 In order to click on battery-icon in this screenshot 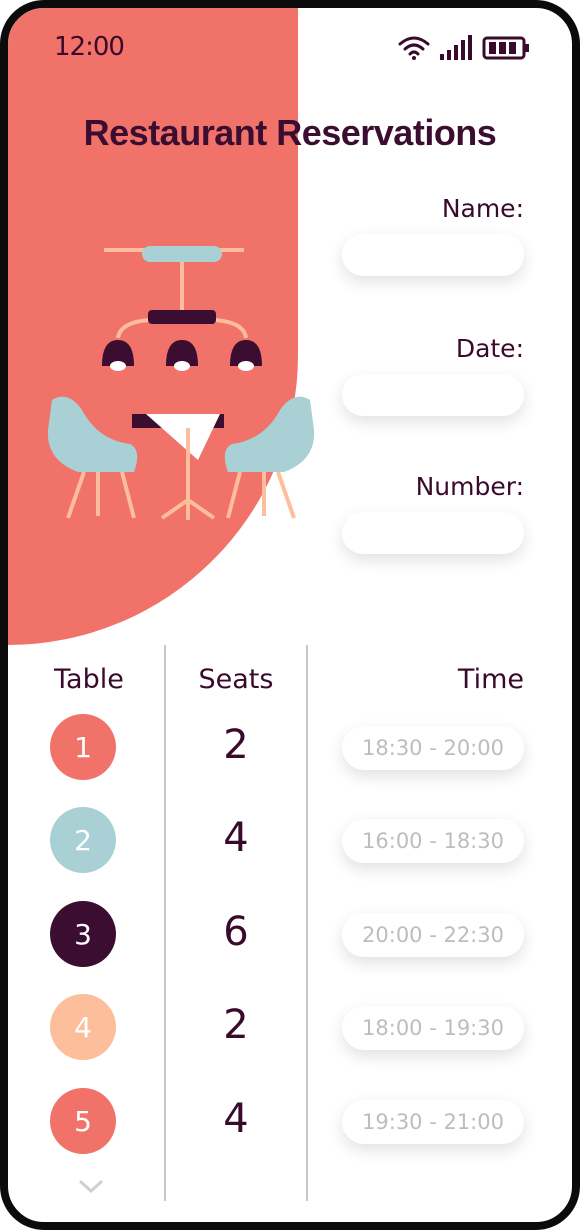, I will do `click(505, 48)`.